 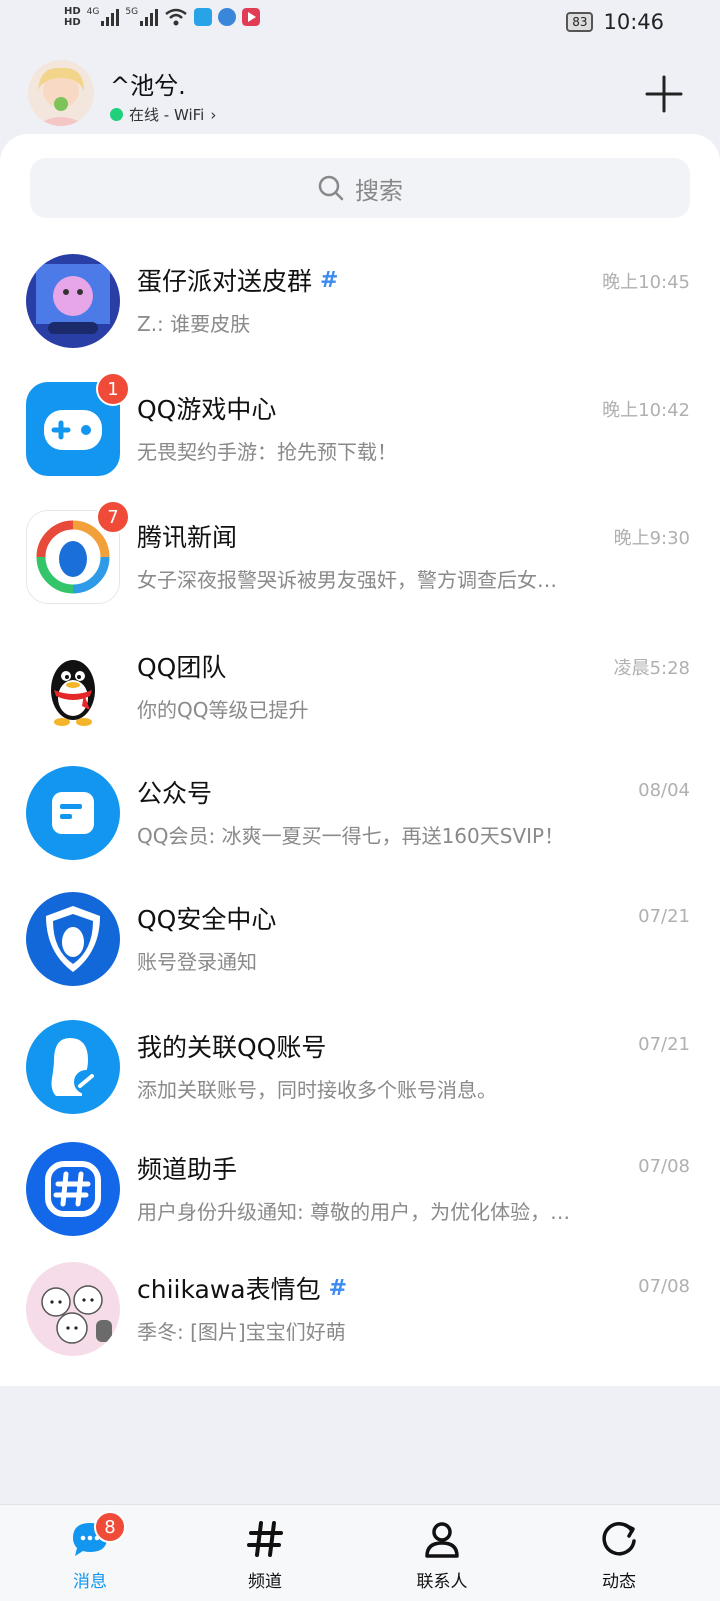 What do you see at coordinates (267, 452) in the screenshot?
I see `chat-message: 无畏契约手游：抢先预下载！` at bounding box center [267, 452].